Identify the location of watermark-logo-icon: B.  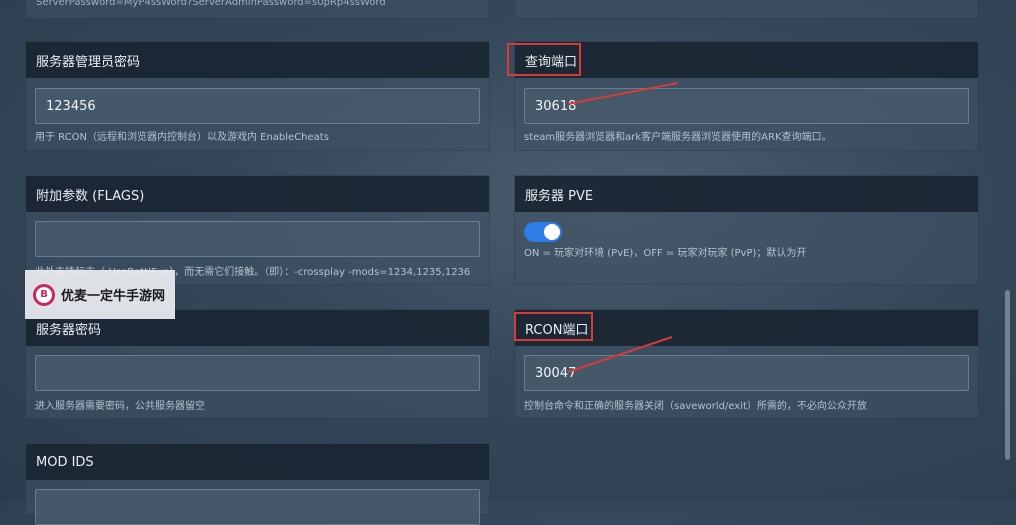
(44, 294).